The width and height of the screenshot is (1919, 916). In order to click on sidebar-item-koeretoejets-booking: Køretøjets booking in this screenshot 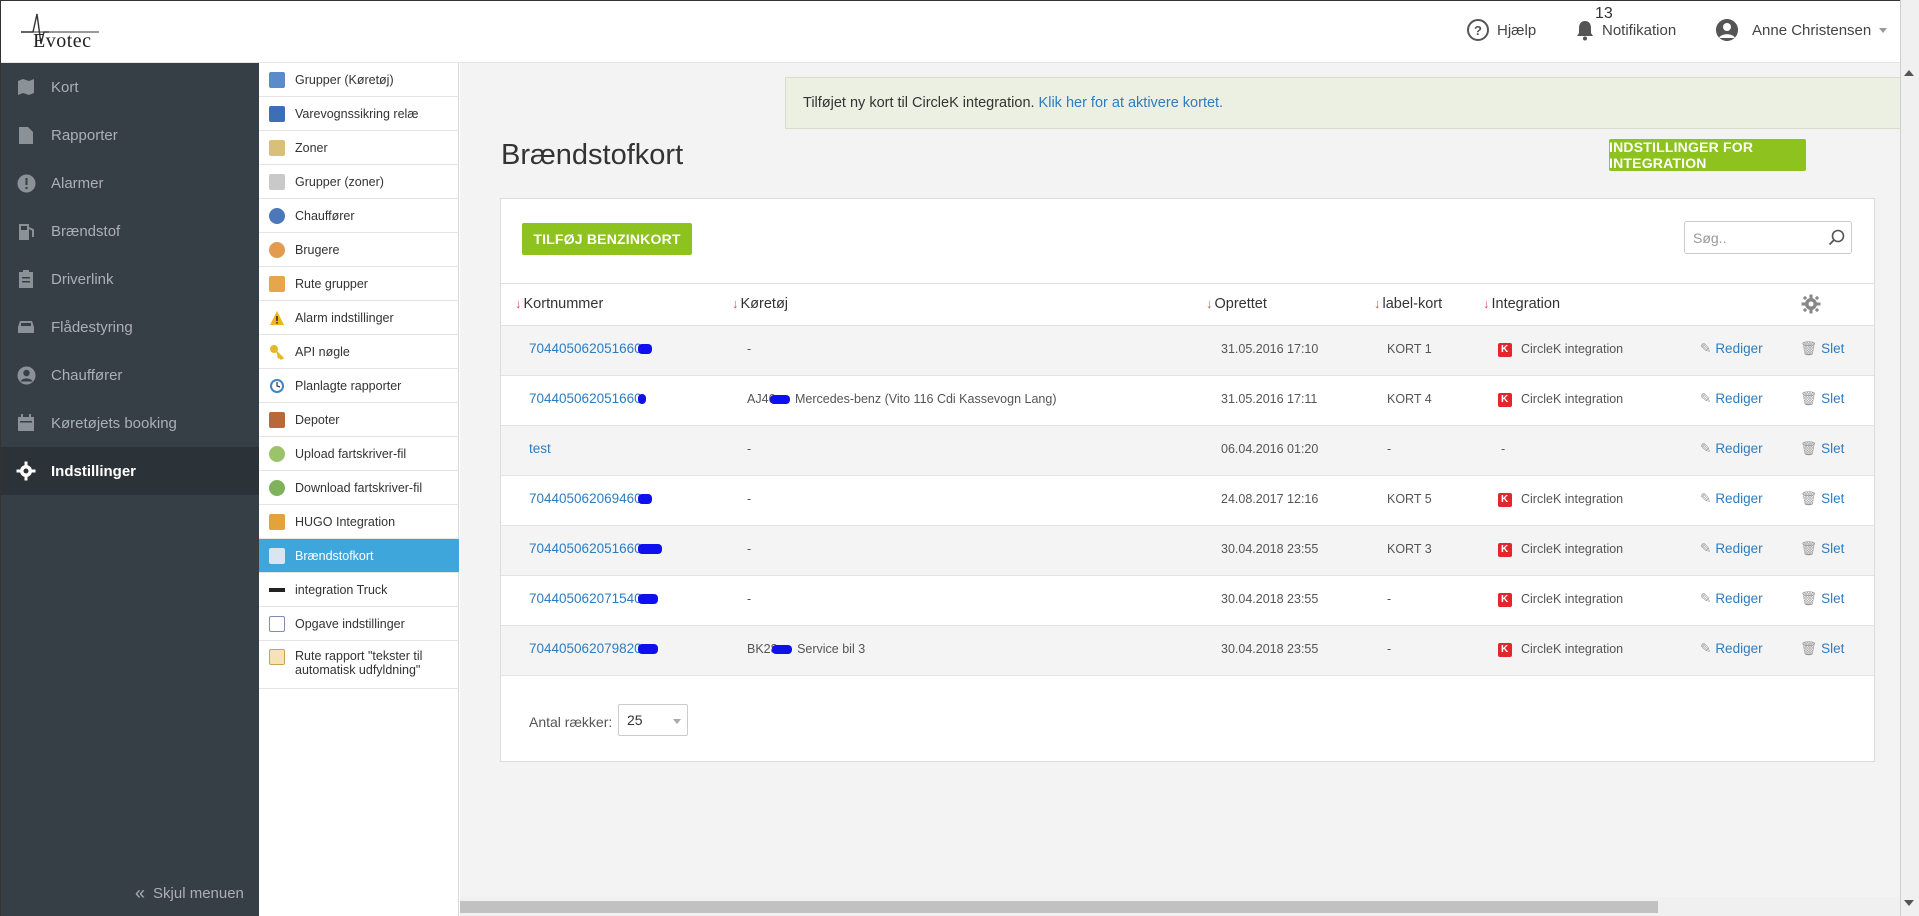, I will do `click(130, 423)`.